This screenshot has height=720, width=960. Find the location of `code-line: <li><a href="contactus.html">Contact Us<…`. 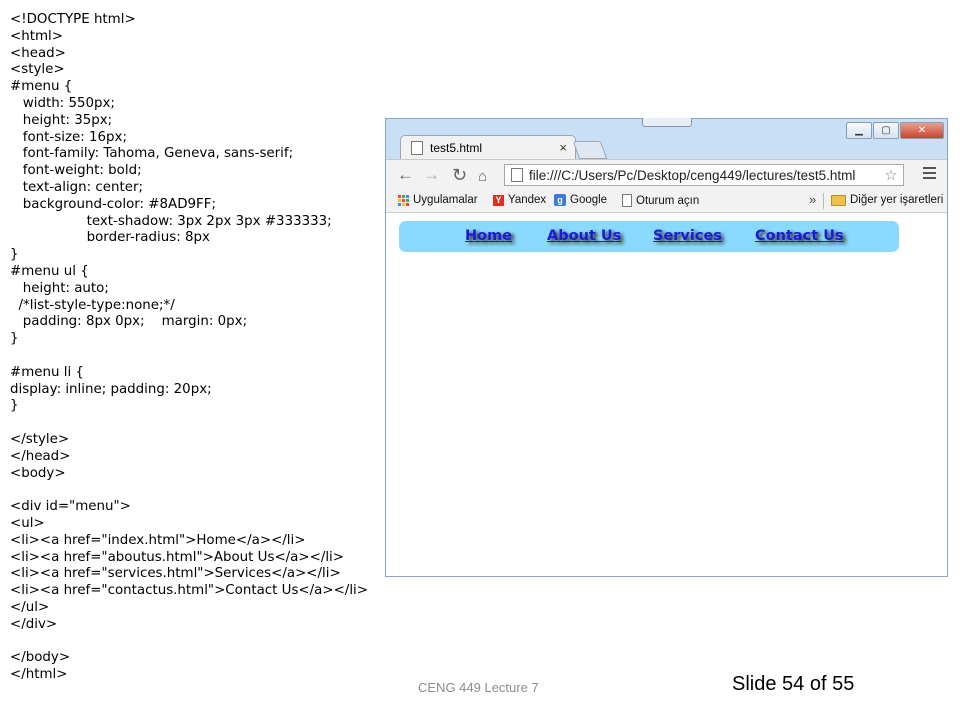

code-line: <li><a href="contactus.html">Contact Us<… is located at coordinates (189, 591).